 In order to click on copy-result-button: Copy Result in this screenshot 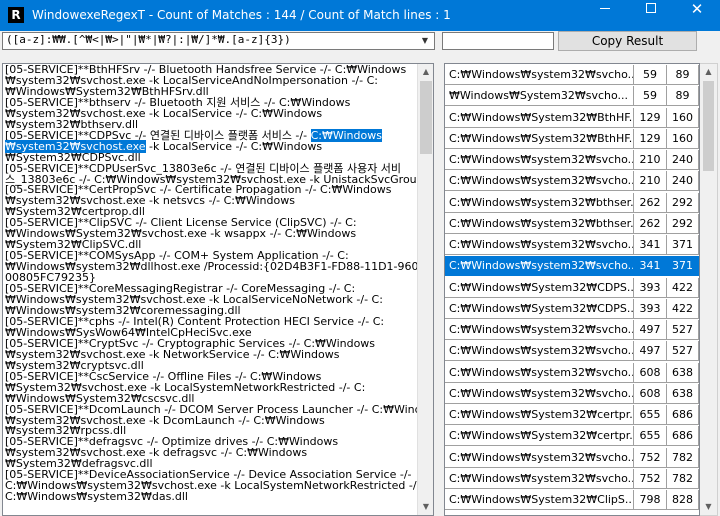, I will do `click(627, 41)`.